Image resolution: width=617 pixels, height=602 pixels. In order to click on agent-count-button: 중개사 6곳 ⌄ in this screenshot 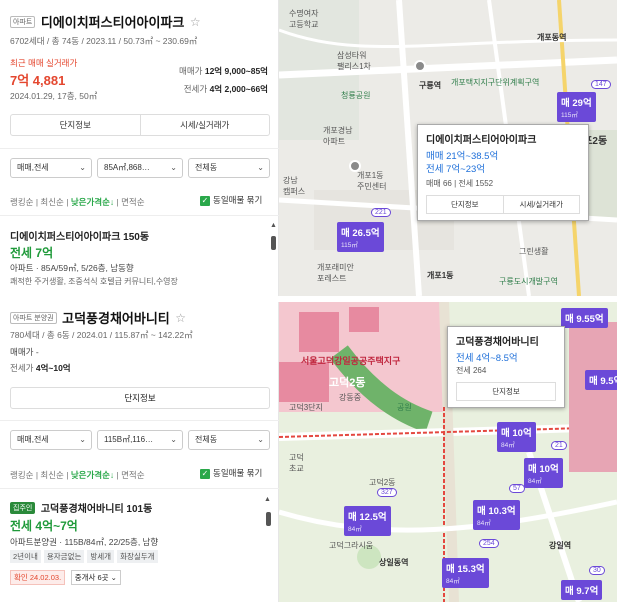, I will do `click(95, 577)`.